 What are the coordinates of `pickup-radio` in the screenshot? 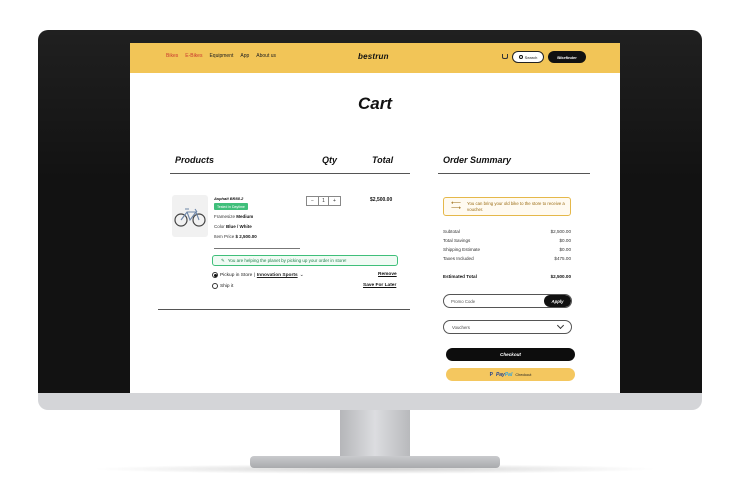 It's located at (215, 275).